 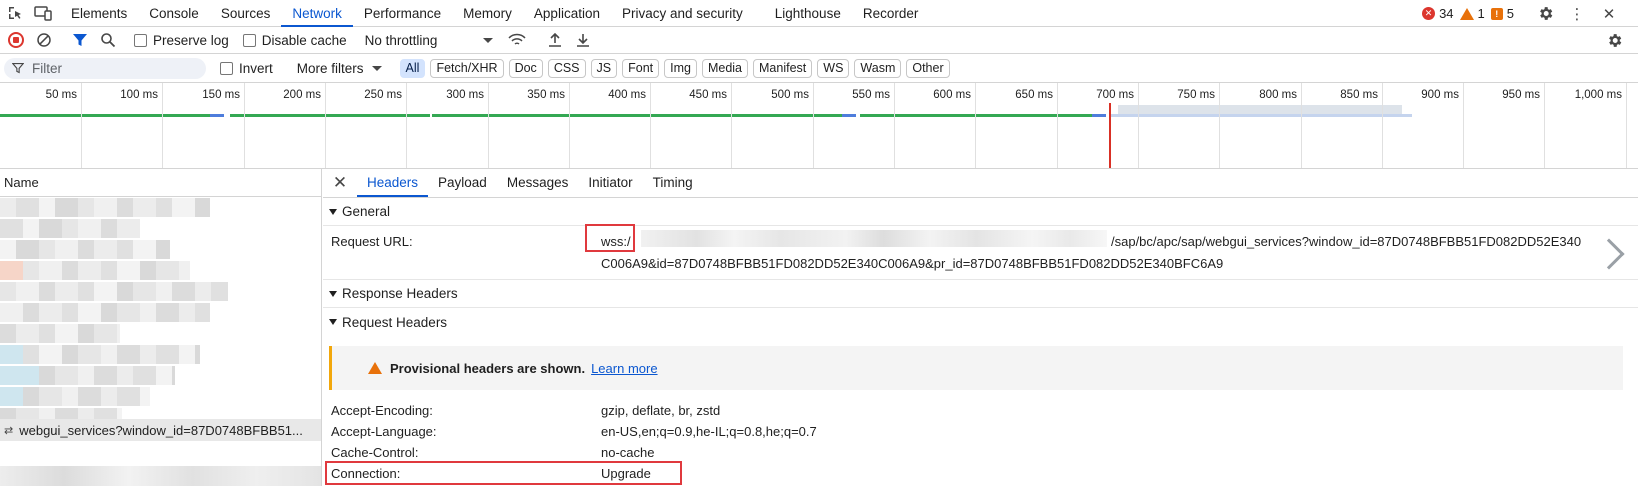 What do you see at coordinates (1440, 95) in the screenshot?
I see `timeline-tick-label: 900 ms` at bounding box center [1440, 95].